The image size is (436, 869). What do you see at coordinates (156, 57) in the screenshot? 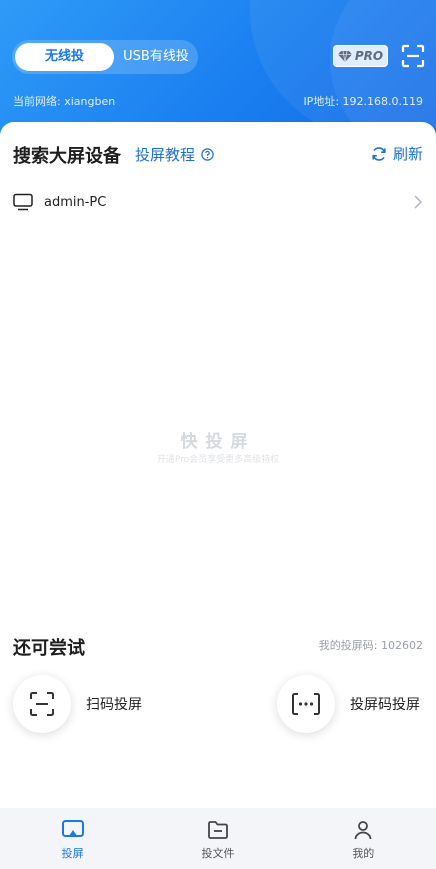
I see `tab-usb-cast: USB有线投` at bounding box center [156, 57].